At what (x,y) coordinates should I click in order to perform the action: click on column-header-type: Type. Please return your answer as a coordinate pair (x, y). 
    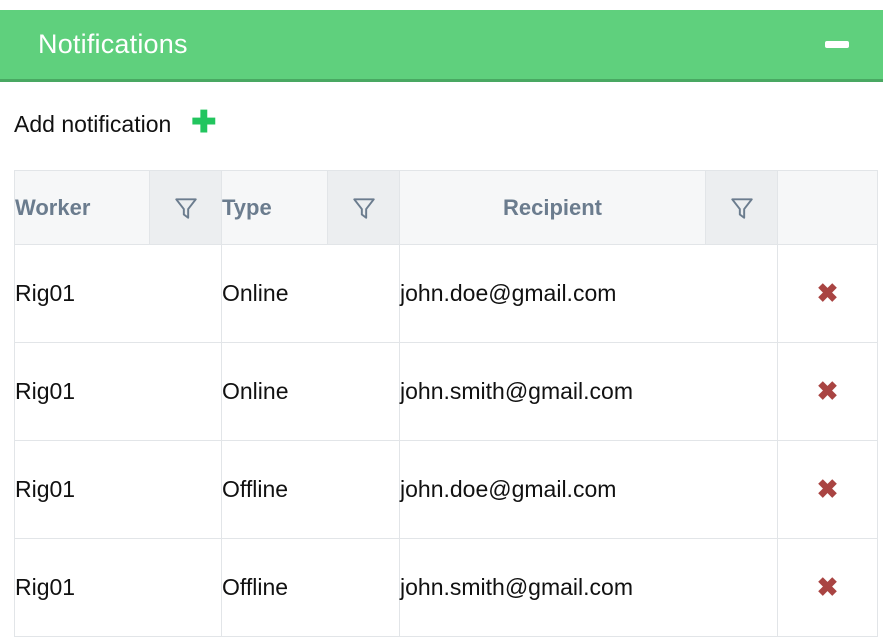
    Looking at the image, I should click on (274, 207).